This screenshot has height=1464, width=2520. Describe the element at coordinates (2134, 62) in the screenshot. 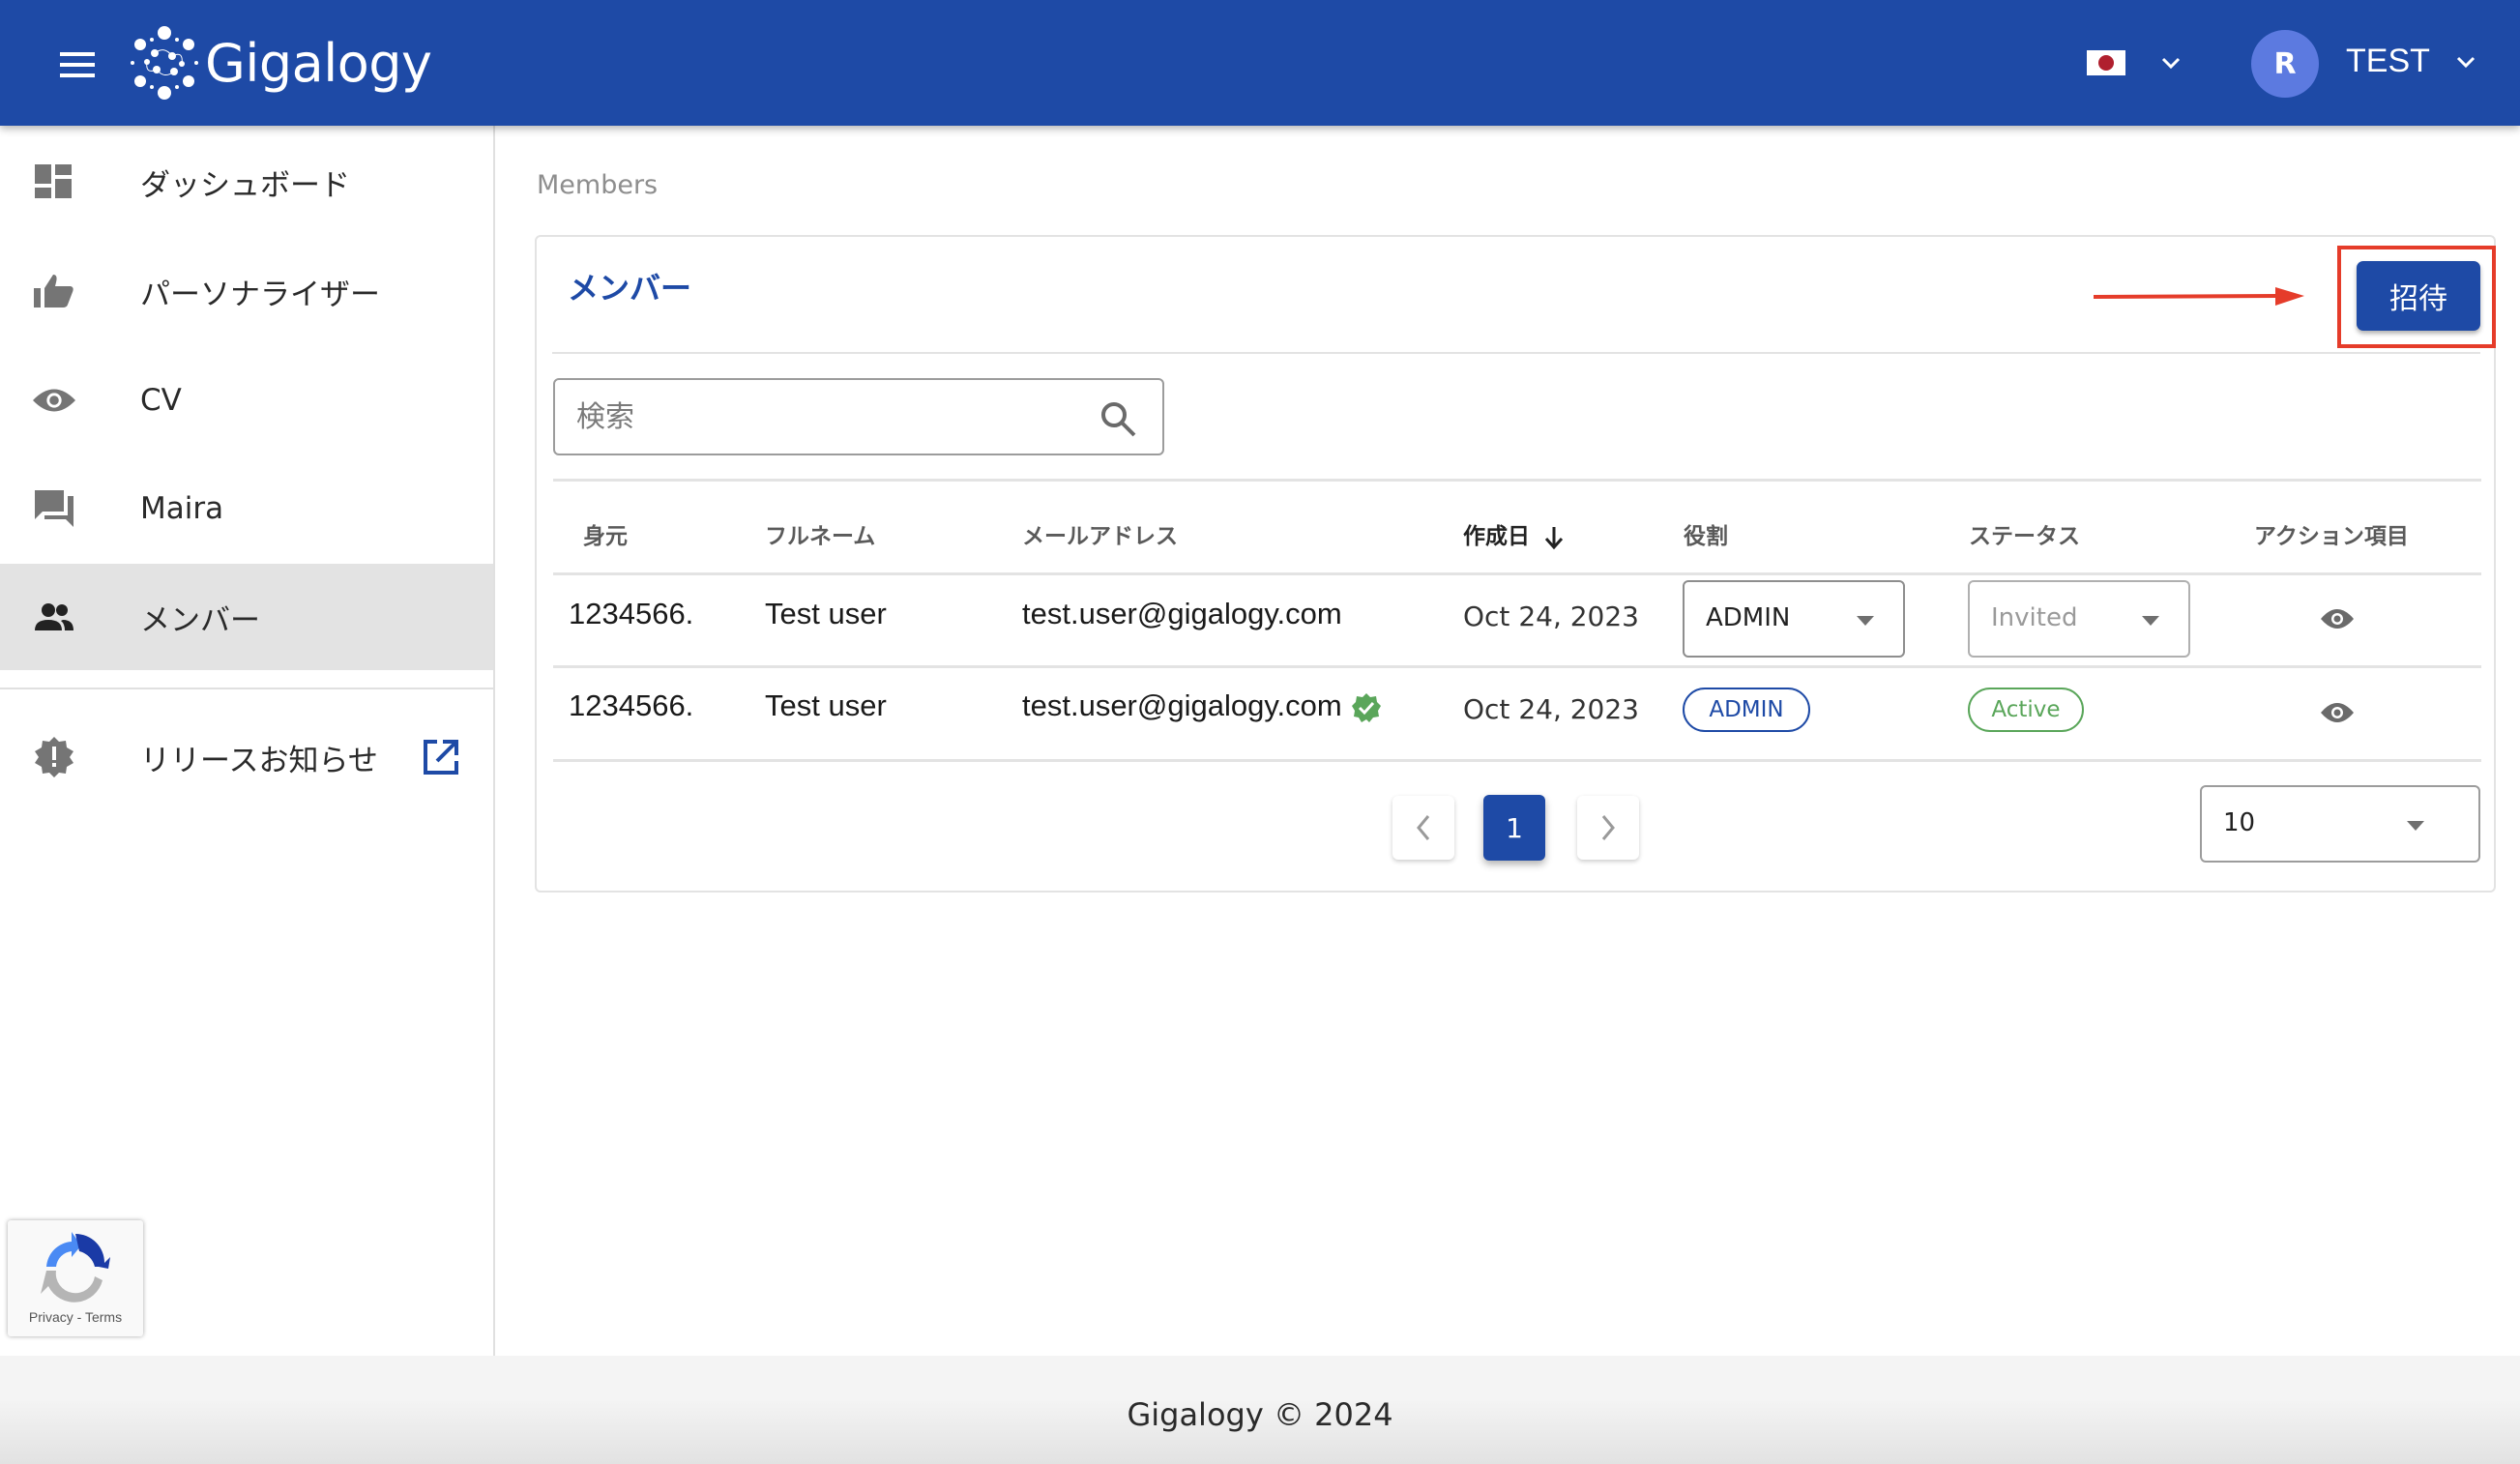

I see `language-selector` at that location.